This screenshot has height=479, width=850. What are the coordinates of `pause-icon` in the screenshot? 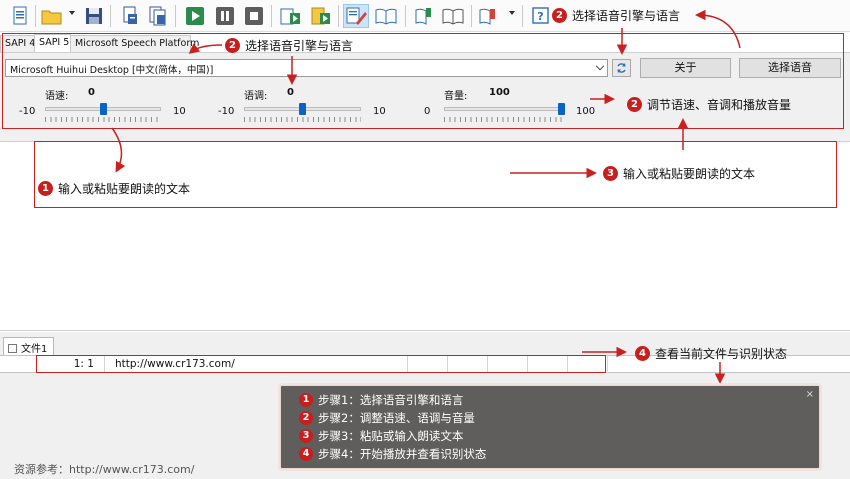 It's located at (225, 16).